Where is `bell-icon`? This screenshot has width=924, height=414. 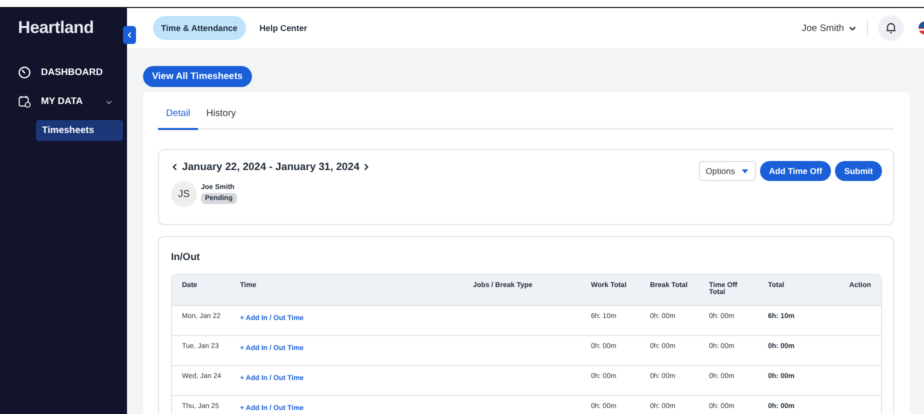 bell-icon is located at coordinates (891, 28).